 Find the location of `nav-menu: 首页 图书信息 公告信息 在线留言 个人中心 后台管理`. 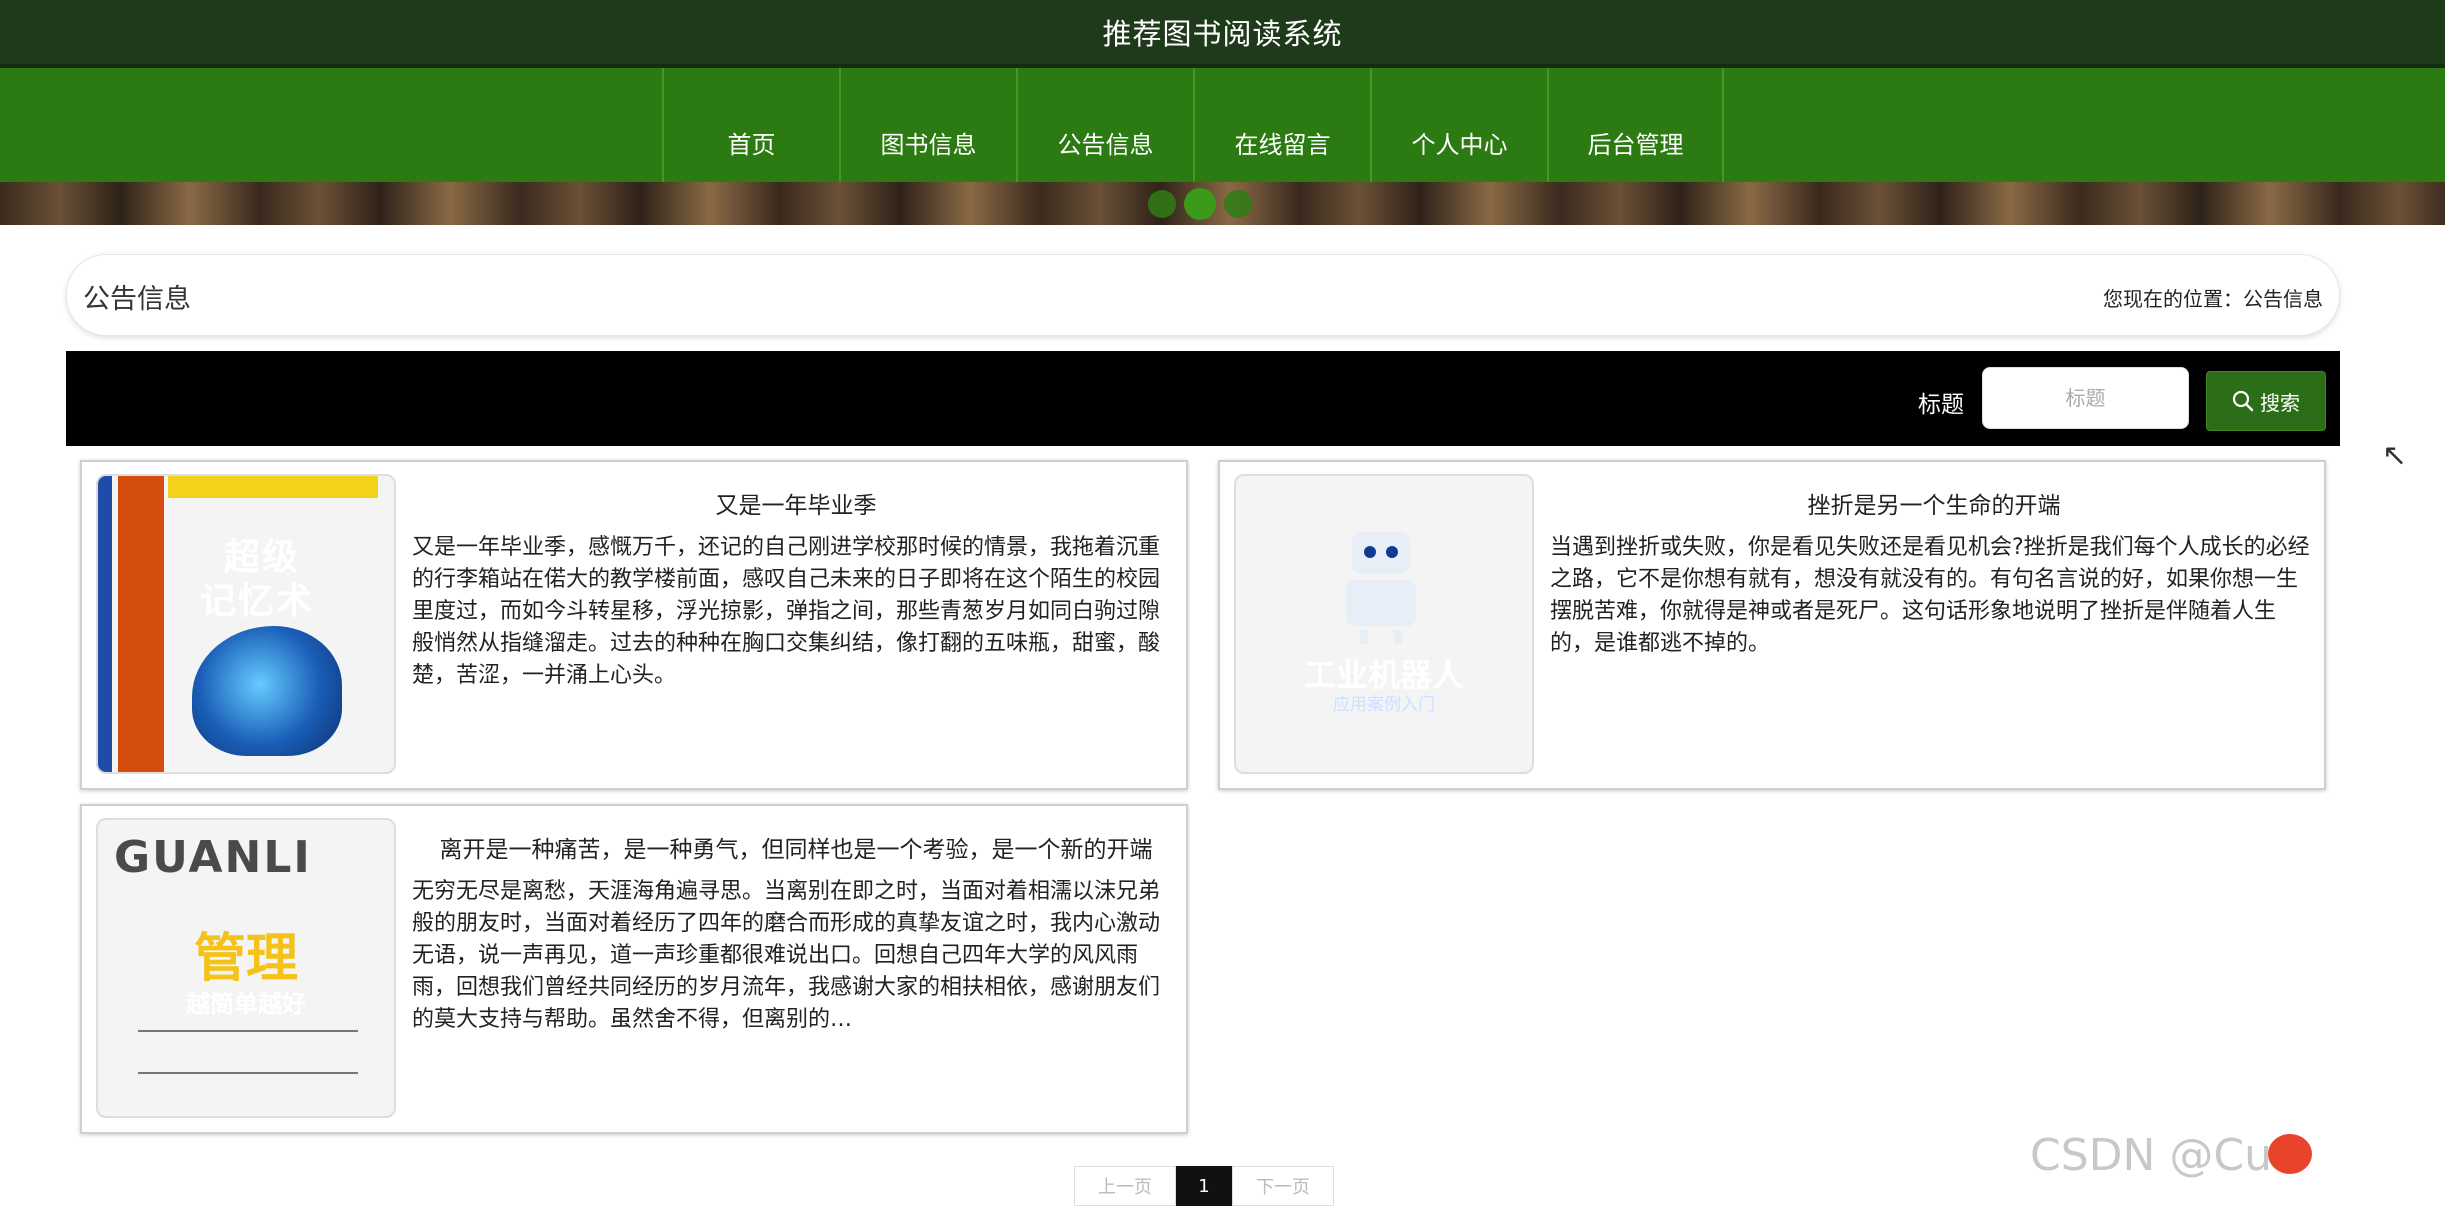

nav-menu: 首页 图书信息 公告信息 在线留言 个人中心 后台管理 is located at coordinates (1193, 125).